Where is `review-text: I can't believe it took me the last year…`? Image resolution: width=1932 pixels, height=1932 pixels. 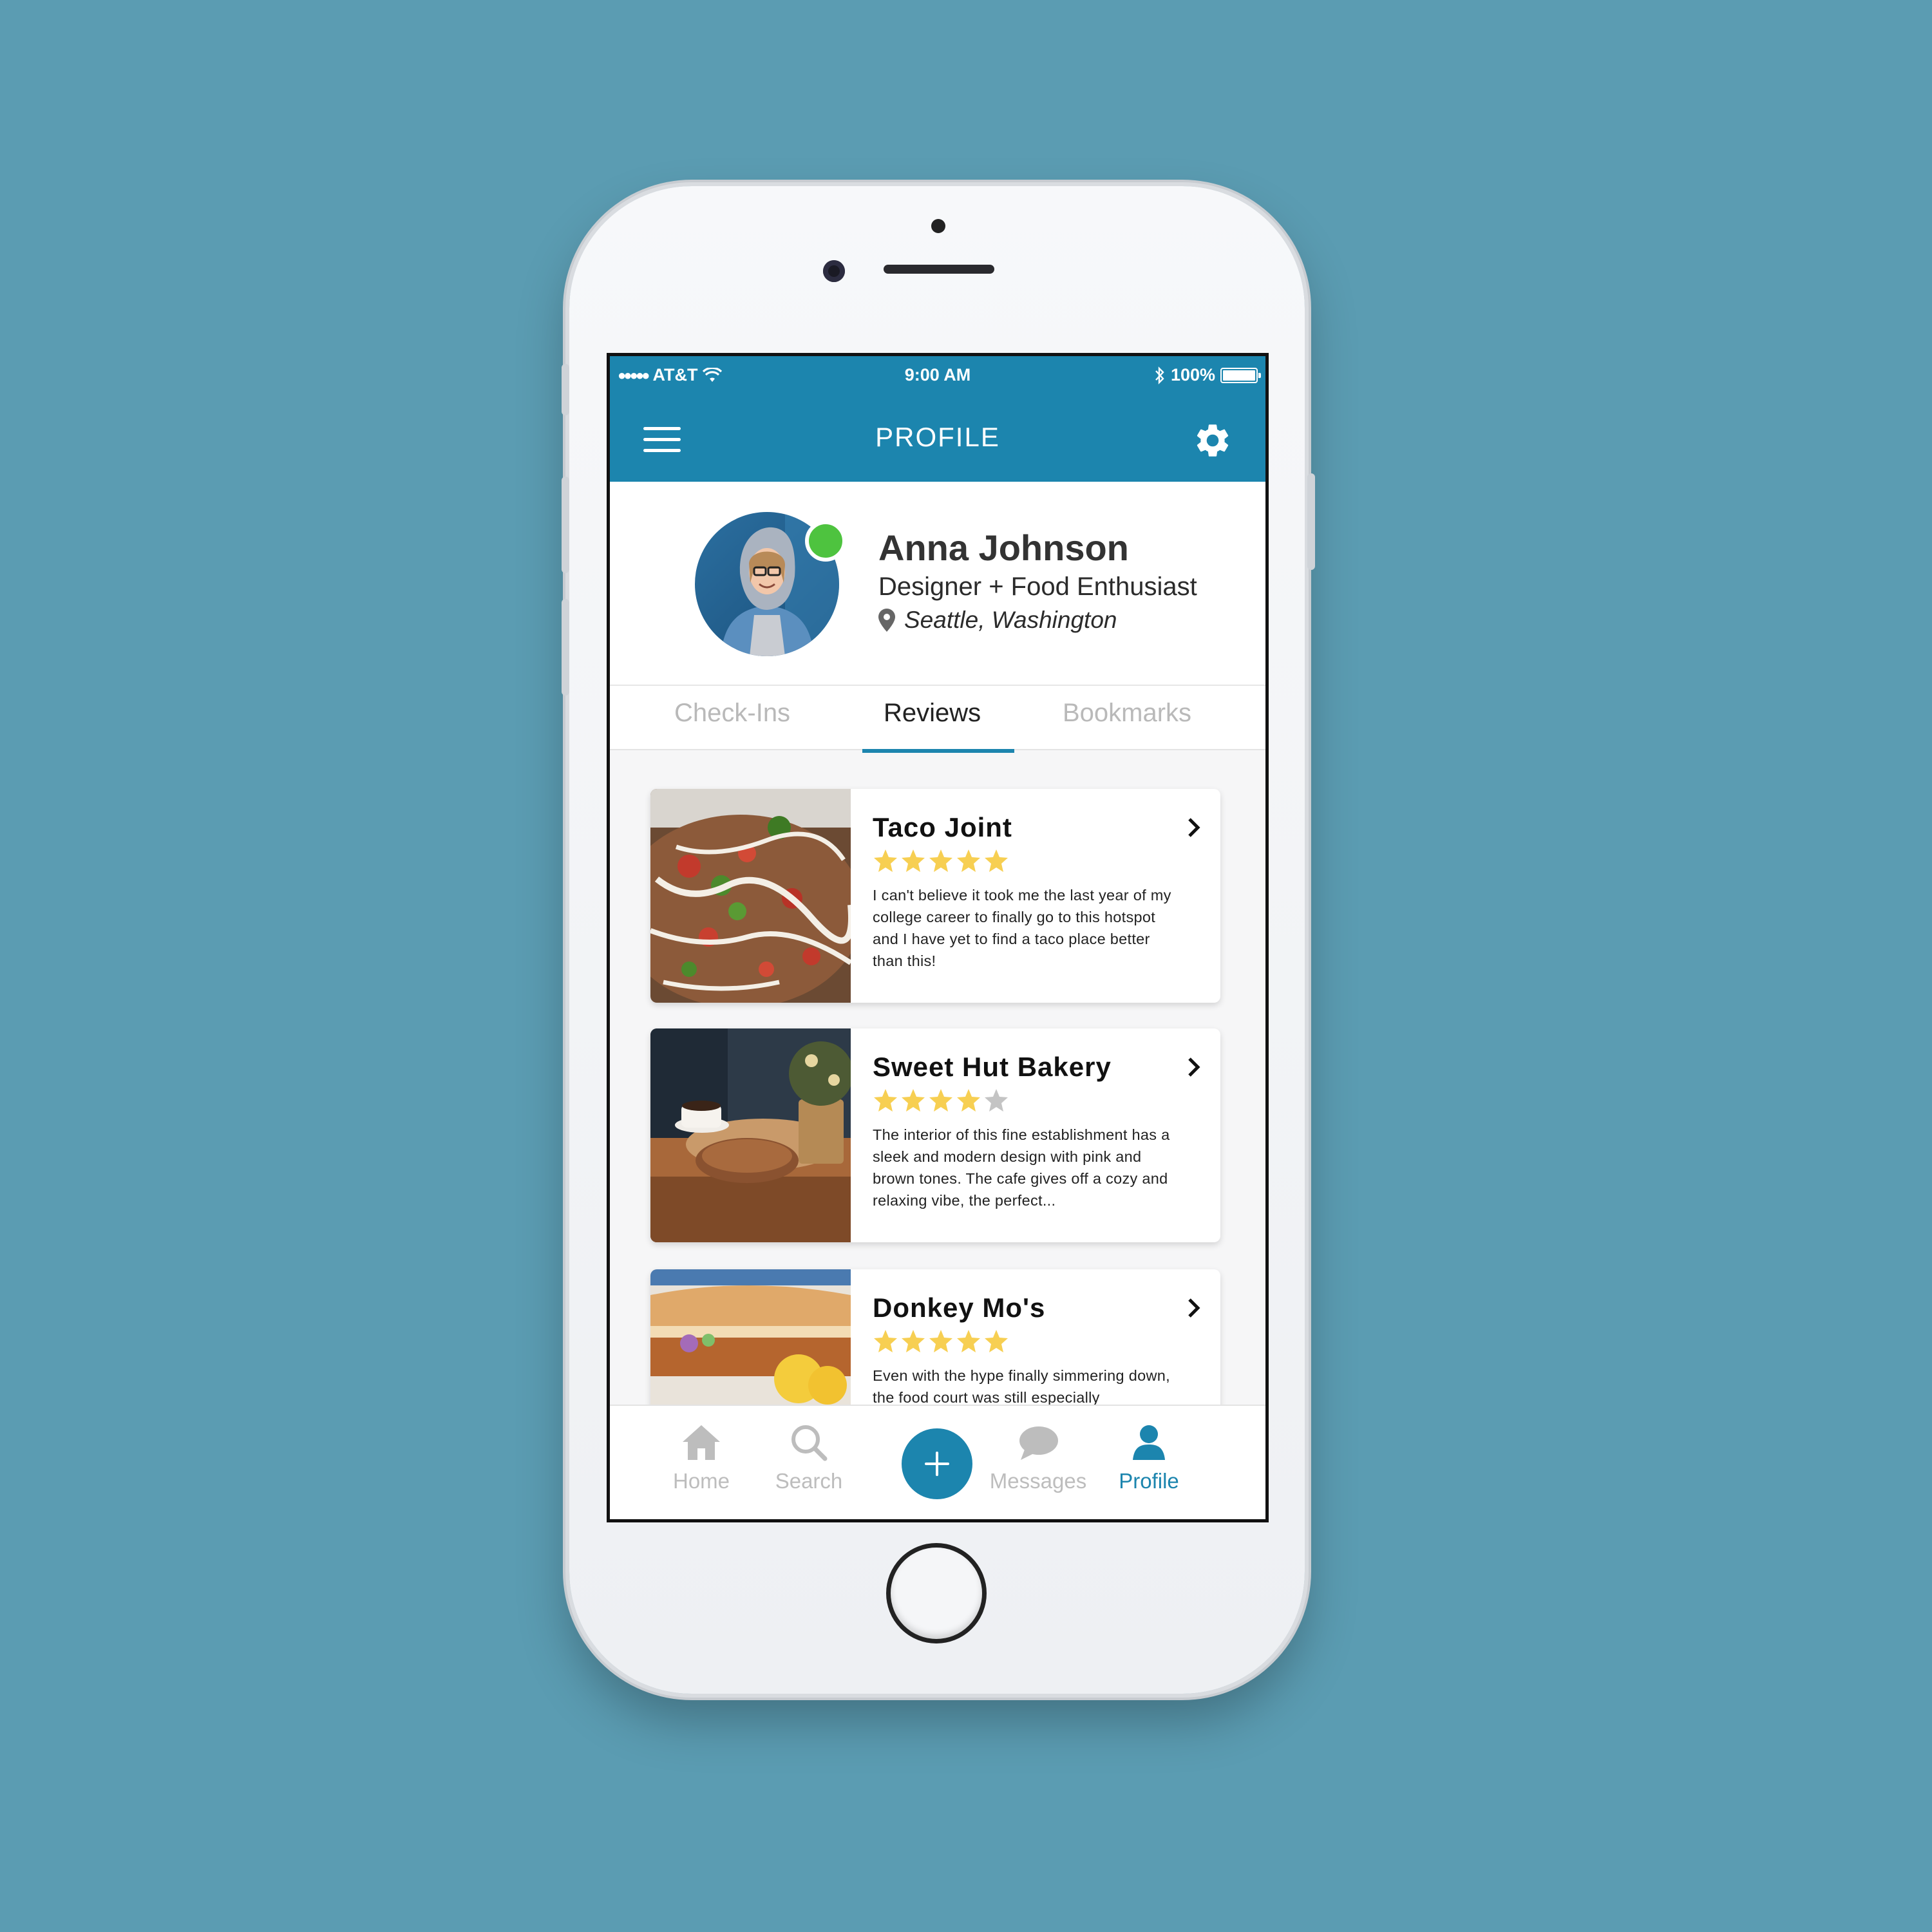 review-text: I can't believe it took me the last year… is located at coordinates (1022, 928).